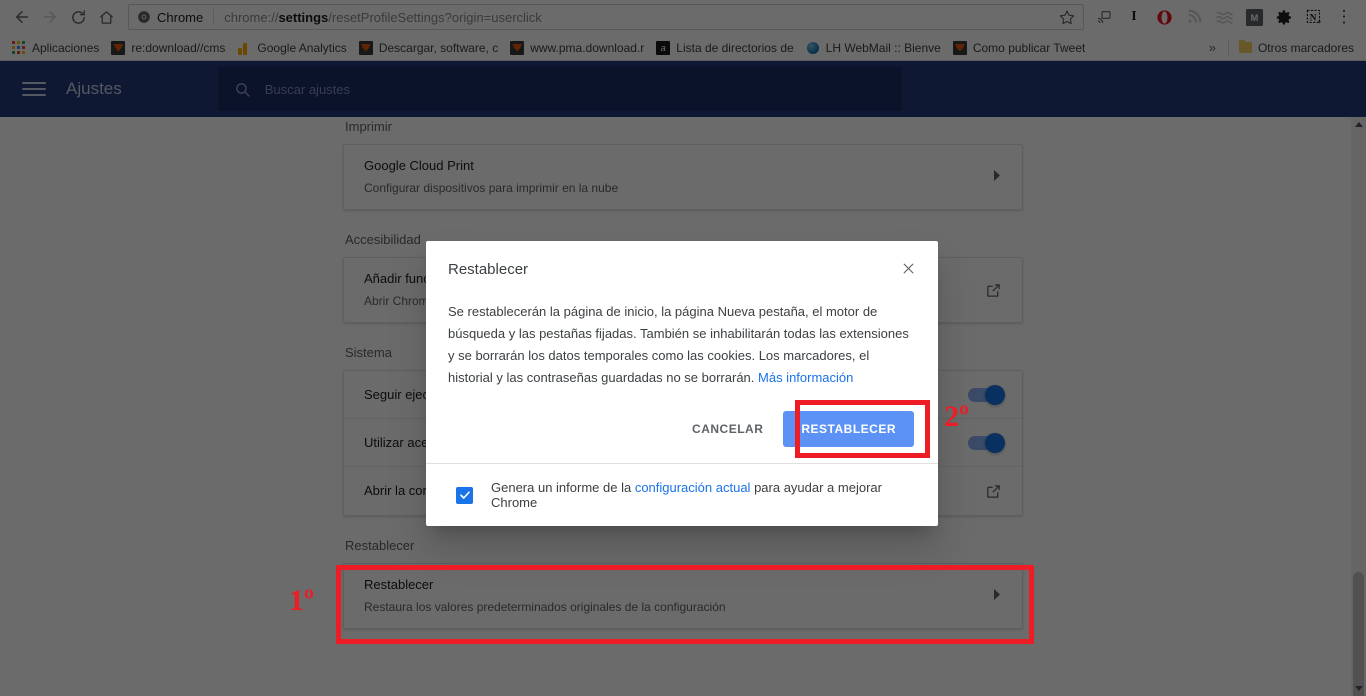 The image size is (1366, 696). Describe the element at coordinates (563, 487) in the screenshot. I see `cb-text-before: Genera un informe de la` at that location.